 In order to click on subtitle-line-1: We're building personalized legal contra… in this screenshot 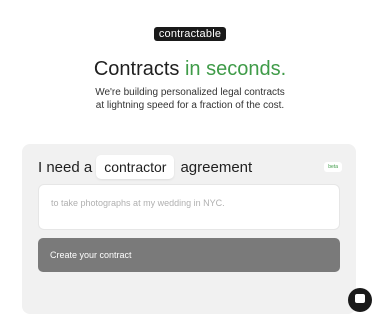, I will do `click(190, 92)`.